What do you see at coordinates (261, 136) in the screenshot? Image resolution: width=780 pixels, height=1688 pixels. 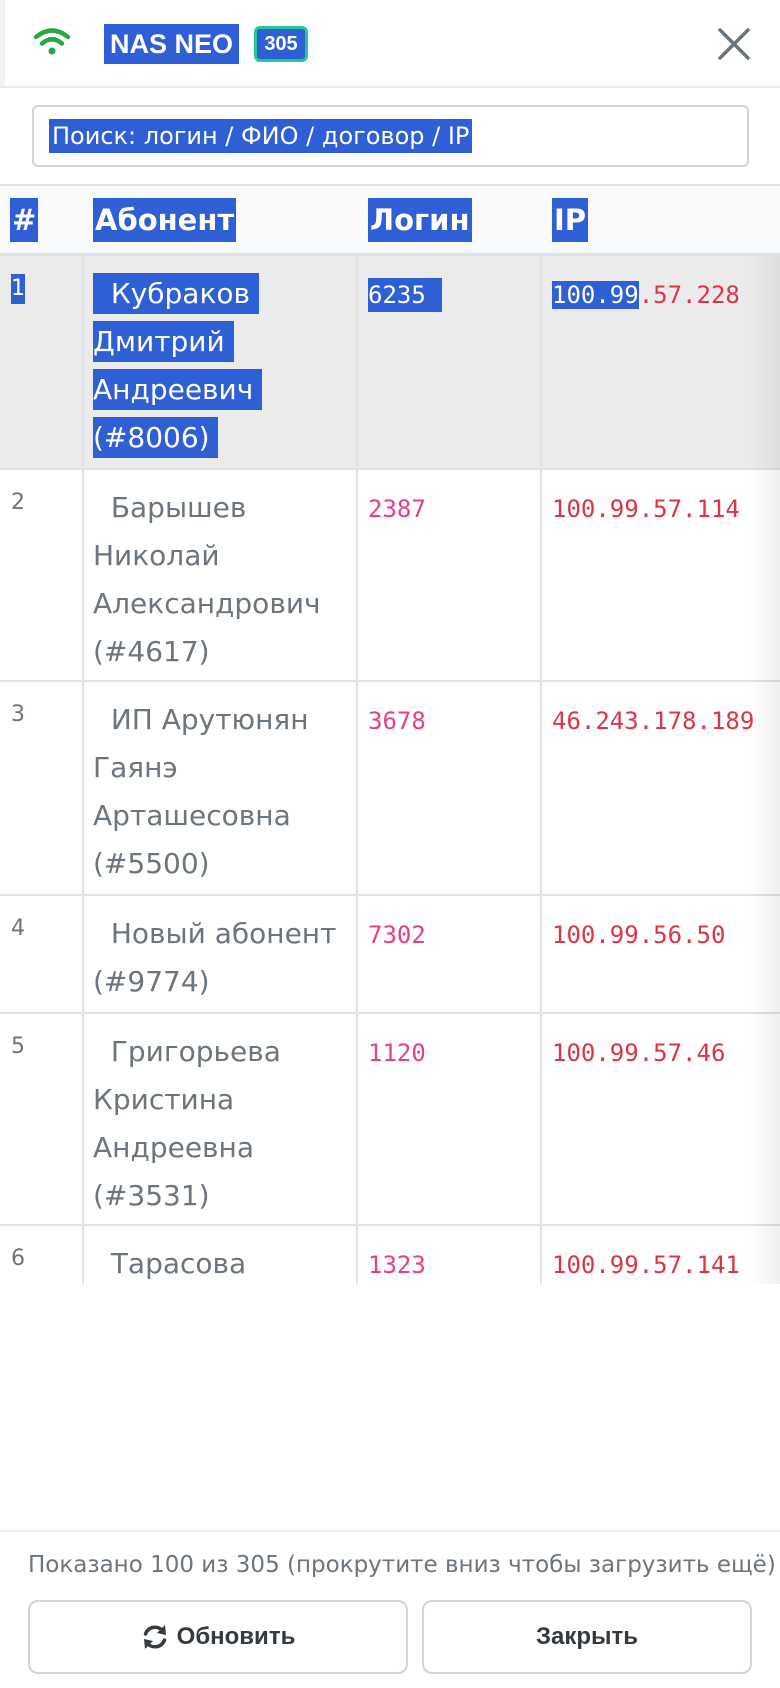 I see `search-placeholder: Поиск: логин / ФИО / договор / IP` at bounding box center [261, 136].